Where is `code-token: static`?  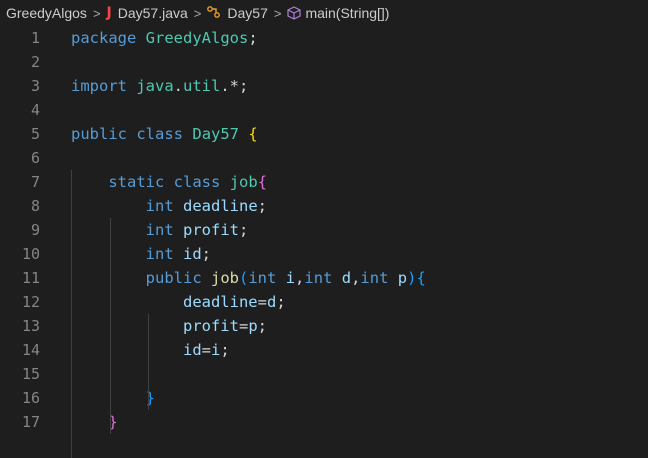 code-token: static is located at coordinates (136, 182).